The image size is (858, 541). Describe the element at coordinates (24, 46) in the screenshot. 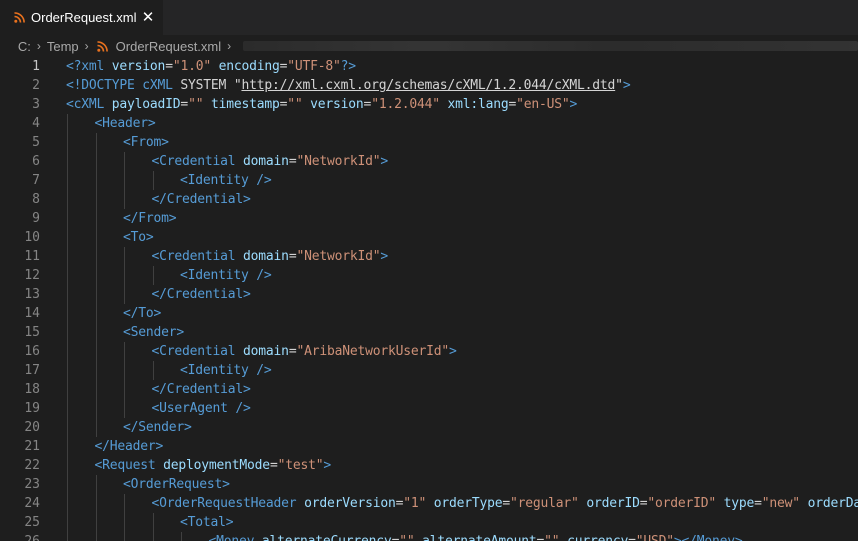

I see `breadcrumb-drive: C:` at that location.